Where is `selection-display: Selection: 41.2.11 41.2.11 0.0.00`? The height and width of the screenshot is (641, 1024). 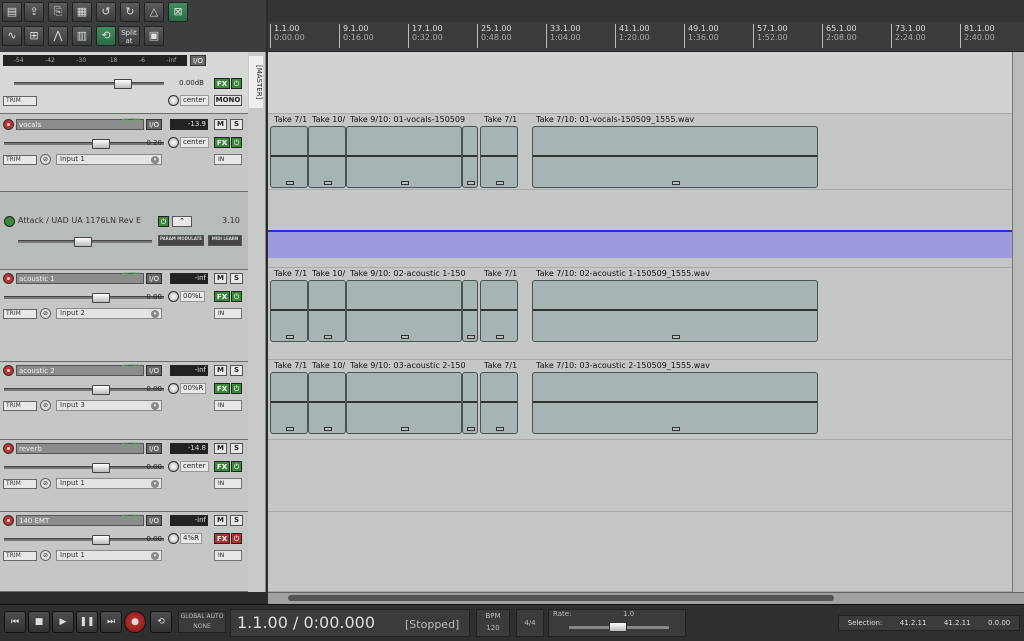
selection-display: Selection: 41.2.11 41.2.11 0.0.00 is located at coordinates (929, 623).